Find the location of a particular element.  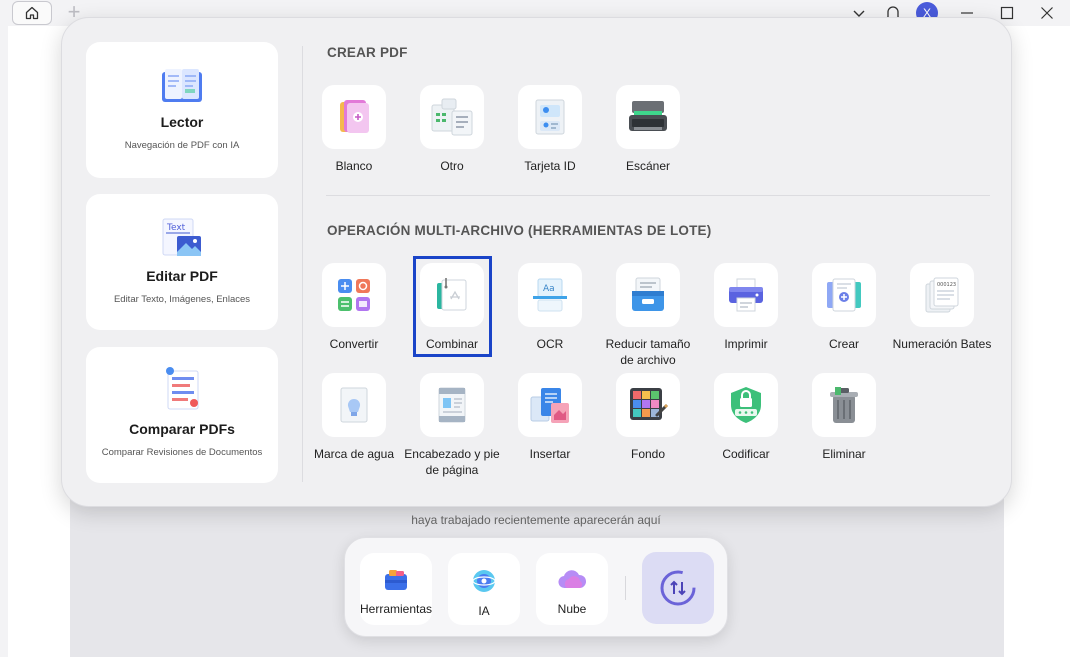

close-window-button is located at coordinates (1047, 13).